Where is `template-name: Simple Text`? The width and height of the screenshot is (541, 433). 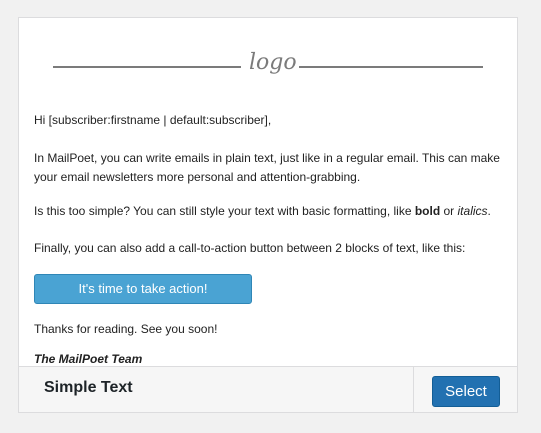 template-name: Simple Text is located at coordinates (88, 387).